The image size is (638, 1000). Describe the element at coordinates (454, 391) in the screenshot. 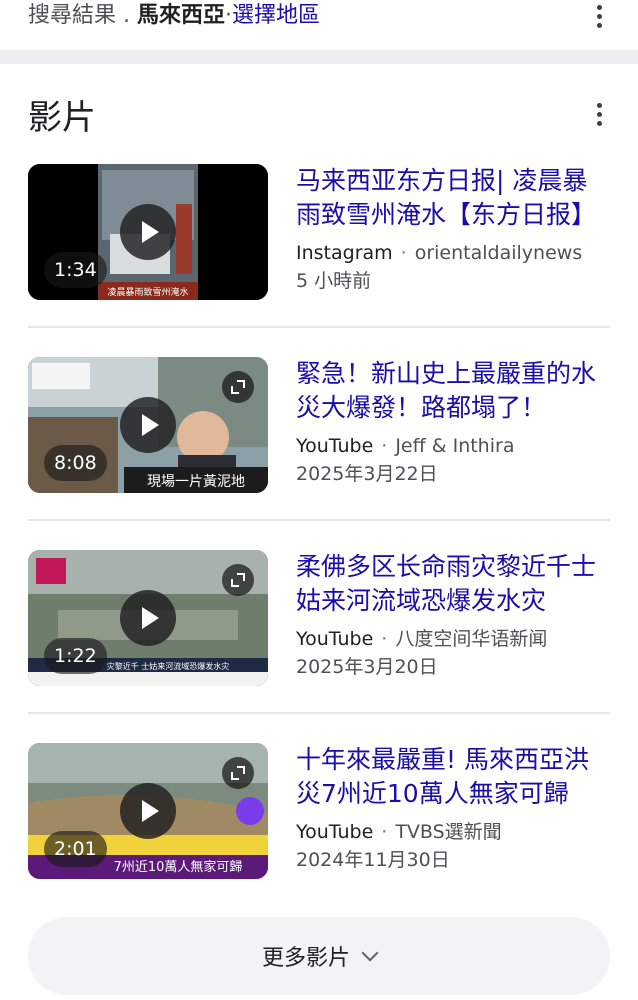

I see `video-title-link: 緊急！新山史上最嚴重的水災大爆發！路都塌了！` at that location.